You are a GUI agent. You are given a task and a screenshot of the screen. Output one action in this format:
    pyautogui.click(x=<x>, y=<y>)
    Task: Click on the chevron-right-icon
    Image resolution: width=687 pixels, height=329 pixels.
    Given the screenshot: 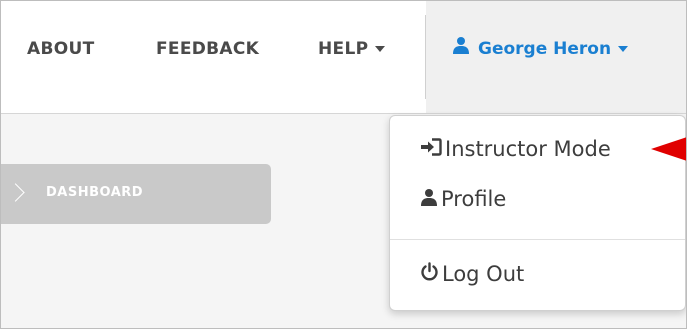 What is the action you would take?
    pyautogui.click(x=15, y=192)
    